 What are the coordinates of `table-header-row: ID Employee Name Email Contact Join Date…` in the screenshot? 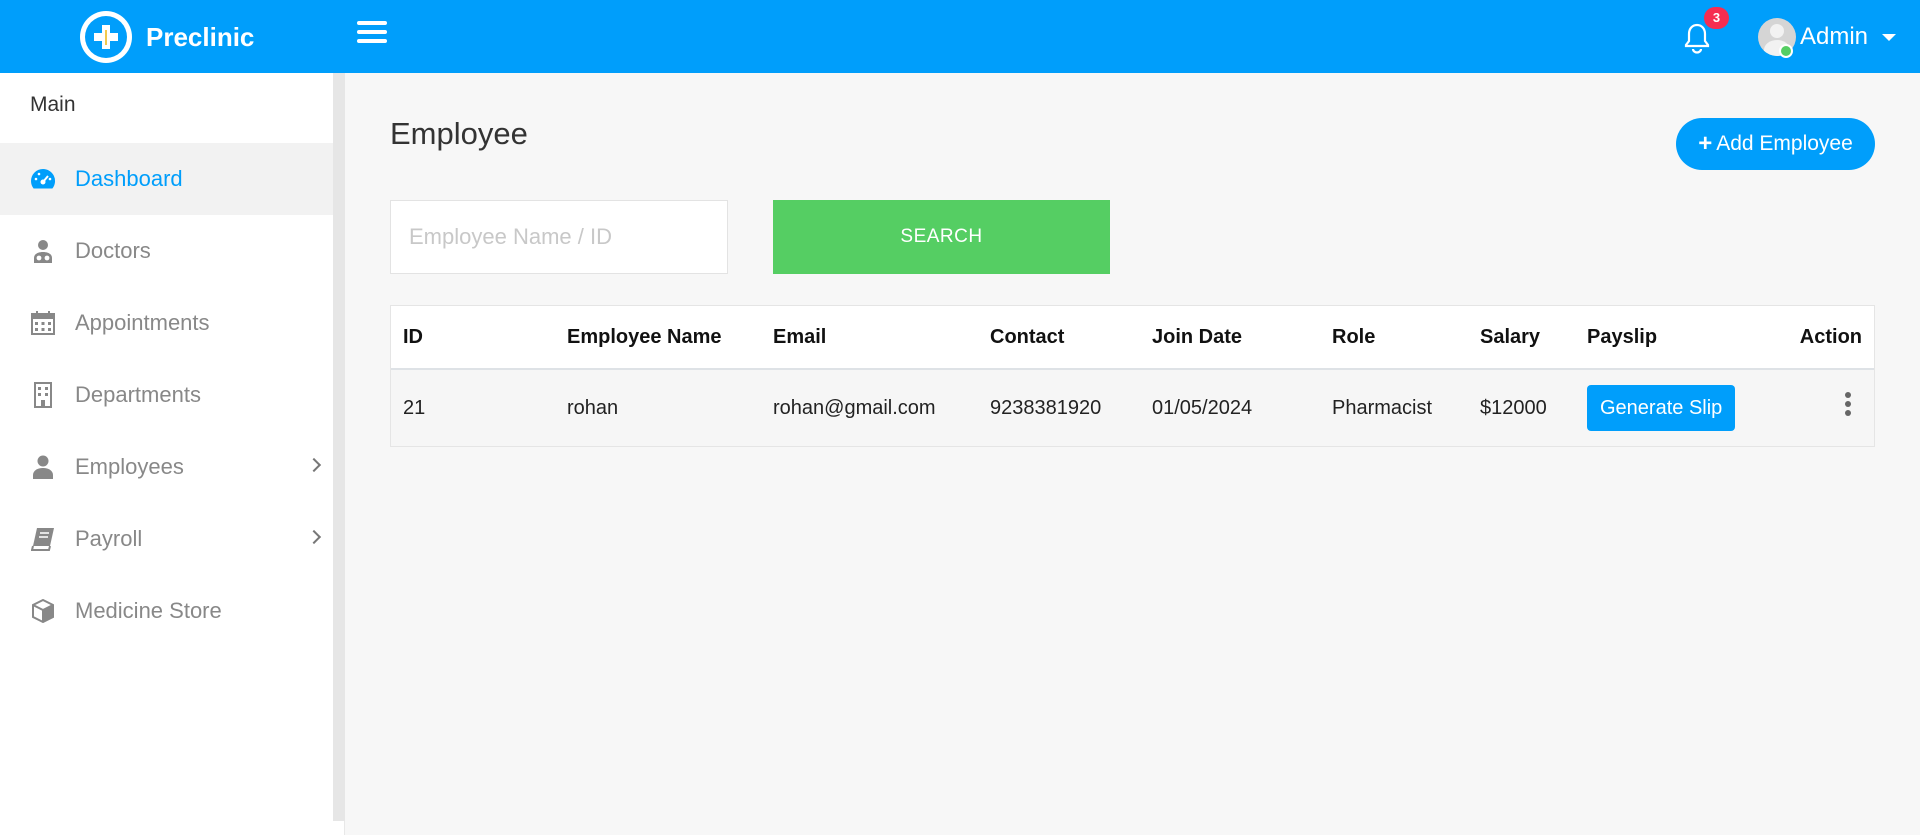 It's located at (1132, 338).